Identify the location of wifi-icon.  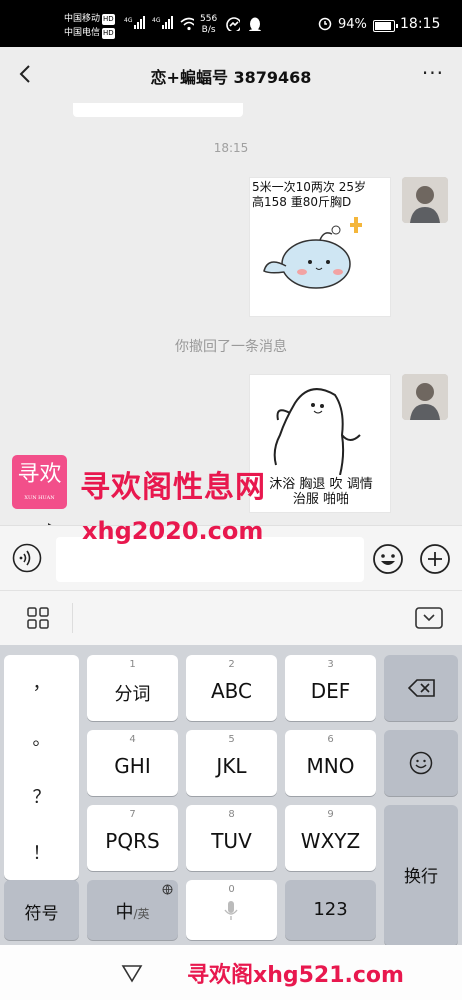
(187, 24).